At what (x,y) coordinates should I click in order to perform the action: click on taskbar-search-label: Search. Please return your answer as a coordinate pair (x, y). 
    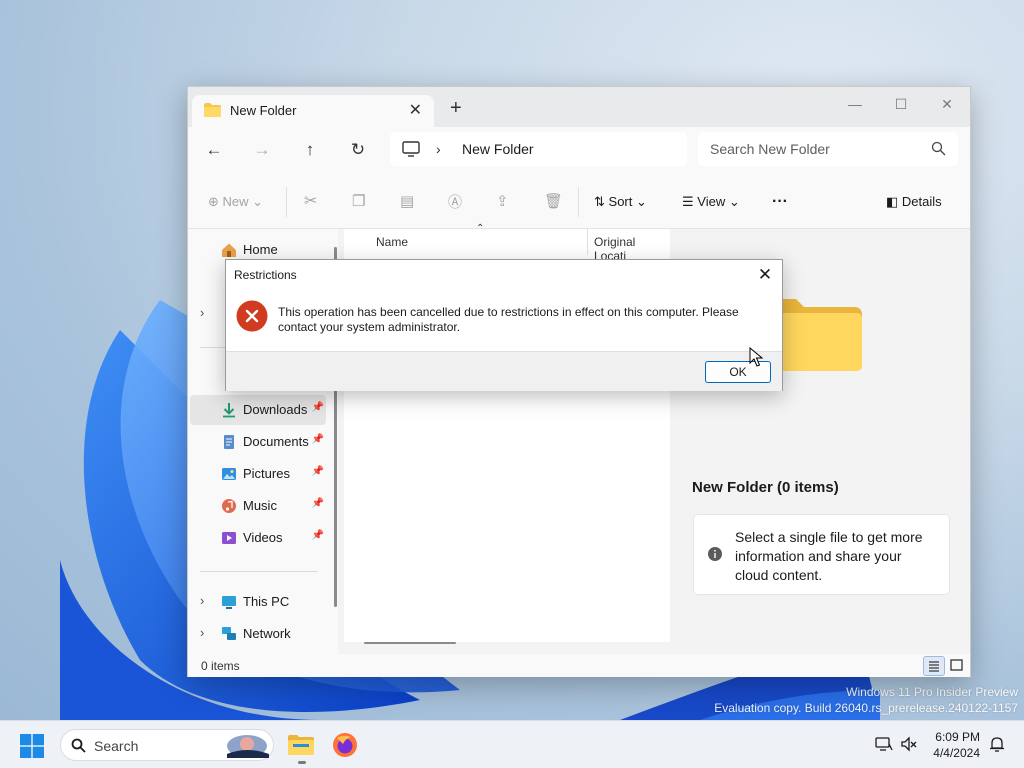
    Looking at the image, I should click on (116, 746).